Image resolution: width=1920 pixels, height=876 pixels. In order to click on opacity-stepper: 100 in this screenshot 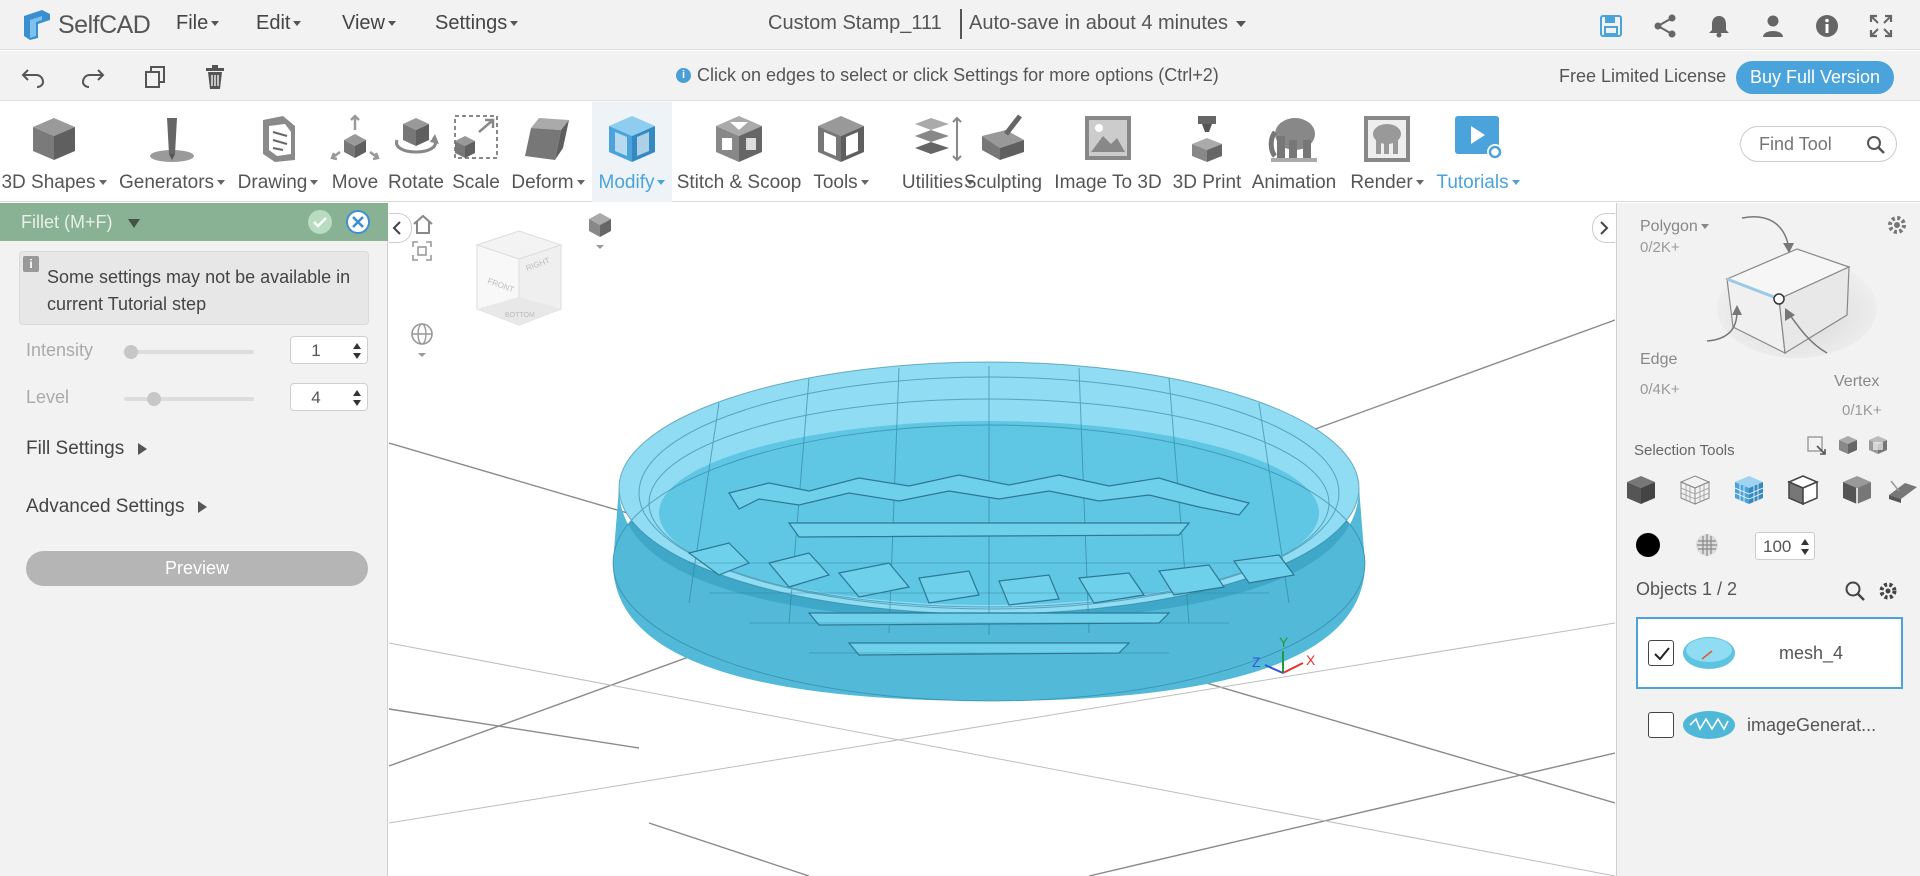, I will do `click(1785, 546)`.